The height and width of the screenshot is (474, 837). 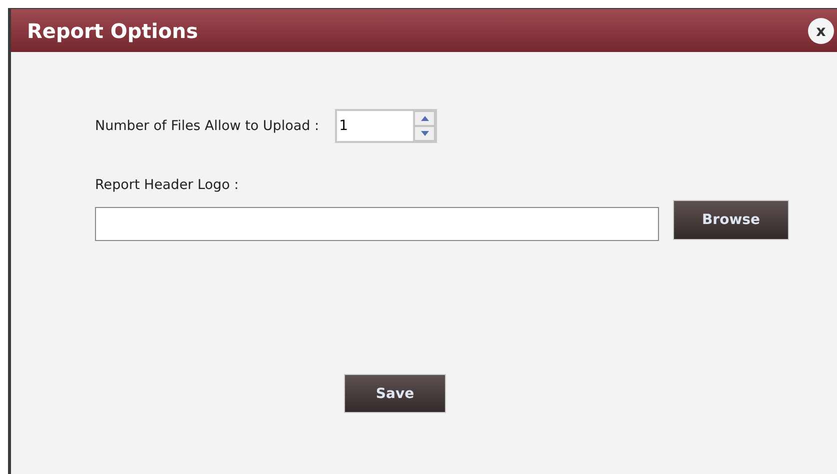 I want to click on browse-button: Browse, so click(x=731, y=220).